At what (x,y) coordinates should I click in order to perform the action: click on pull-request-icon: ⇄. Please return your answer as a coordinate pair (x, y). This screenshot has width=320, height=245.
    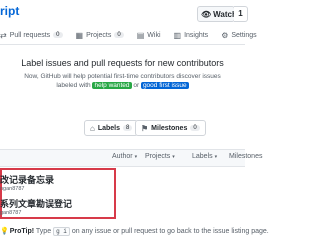
    Looking at the image, I should click on (3, 35).